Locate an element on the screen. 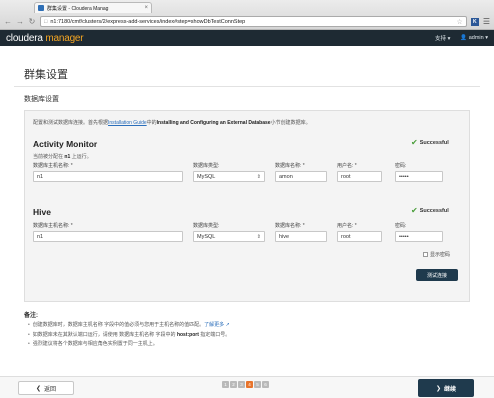 The width and height of the screenshot is (494, 398). support-menu: 支持 ▾ is located at coordinates (442, 38).